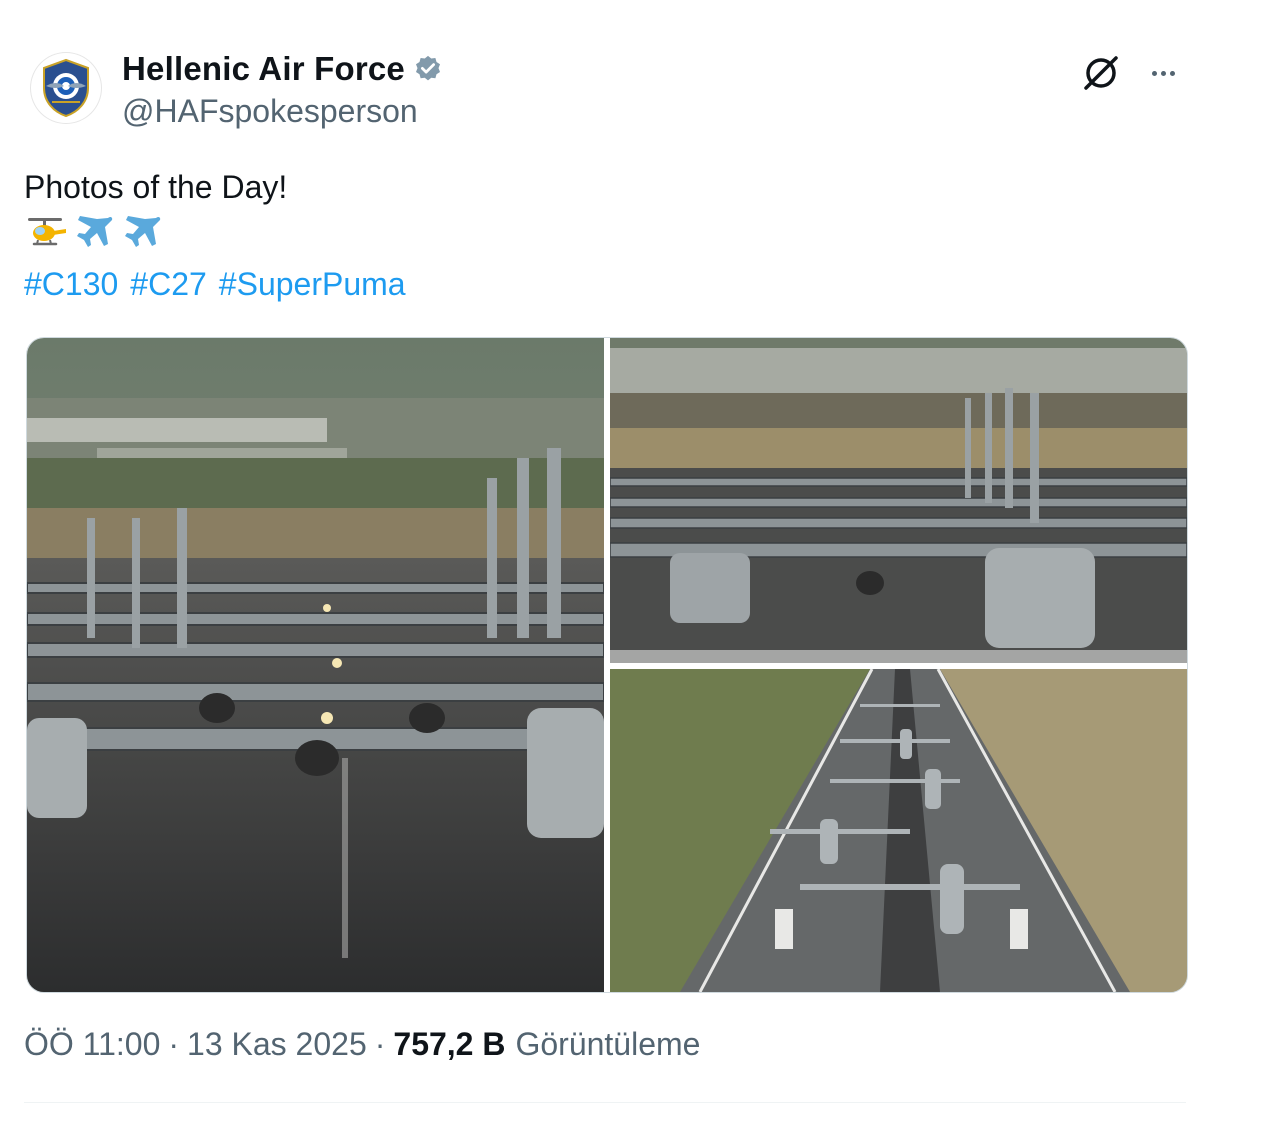  I want to click on account-handle: @HAFspokesperson, so click(270, 111).